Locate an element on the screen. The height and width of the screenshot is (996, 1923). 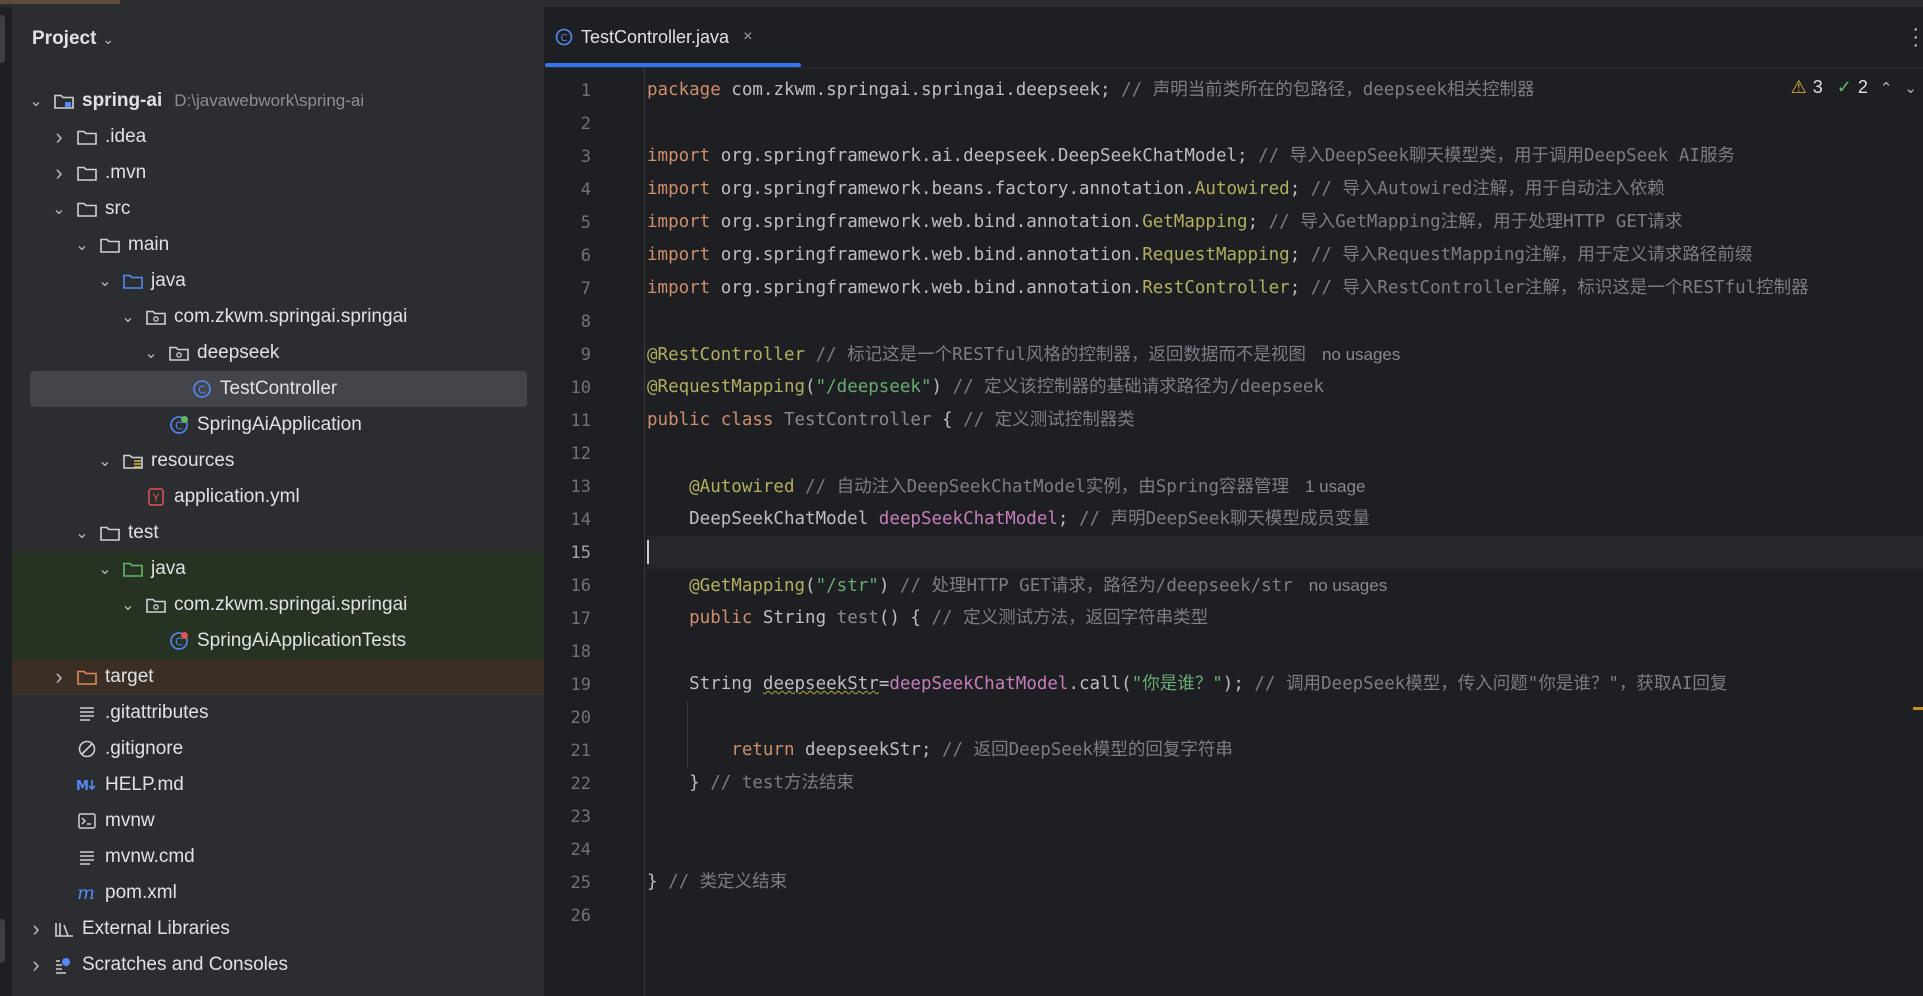
tree-item-springaiapplicationtests: ›CSpringAiApplicationTests is located at coordinates (278, 641).